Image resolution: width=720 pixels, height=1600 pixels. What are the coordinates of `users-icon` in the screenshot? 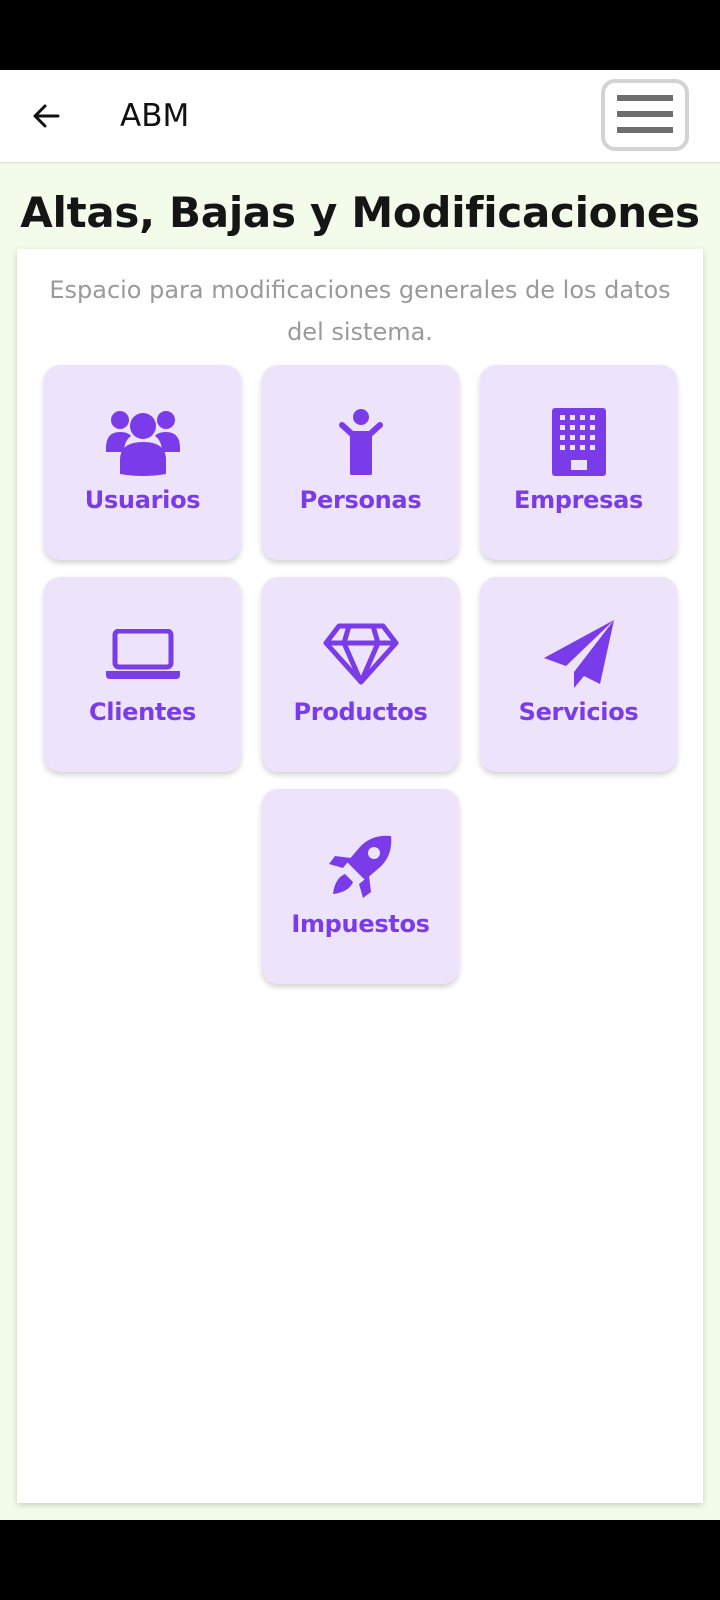 It's located at (142, 443).